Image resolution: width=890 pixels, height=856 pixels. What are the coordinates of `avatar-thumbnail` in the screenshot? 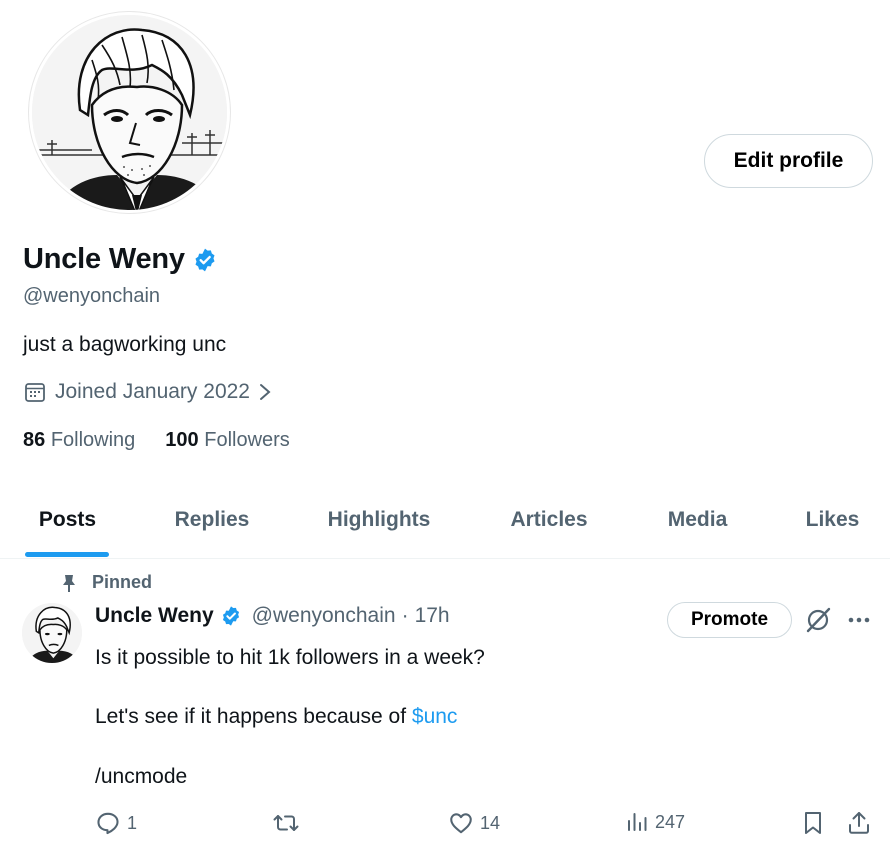 It's located at (52, 633).